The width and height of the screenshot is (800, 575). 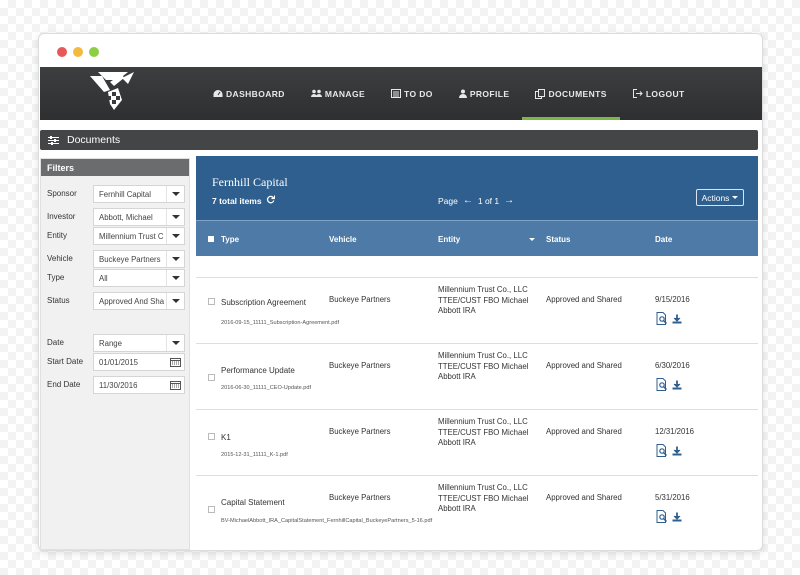 I want to click on investor-select: Abbott, Michael, so click(x=139, y=217).